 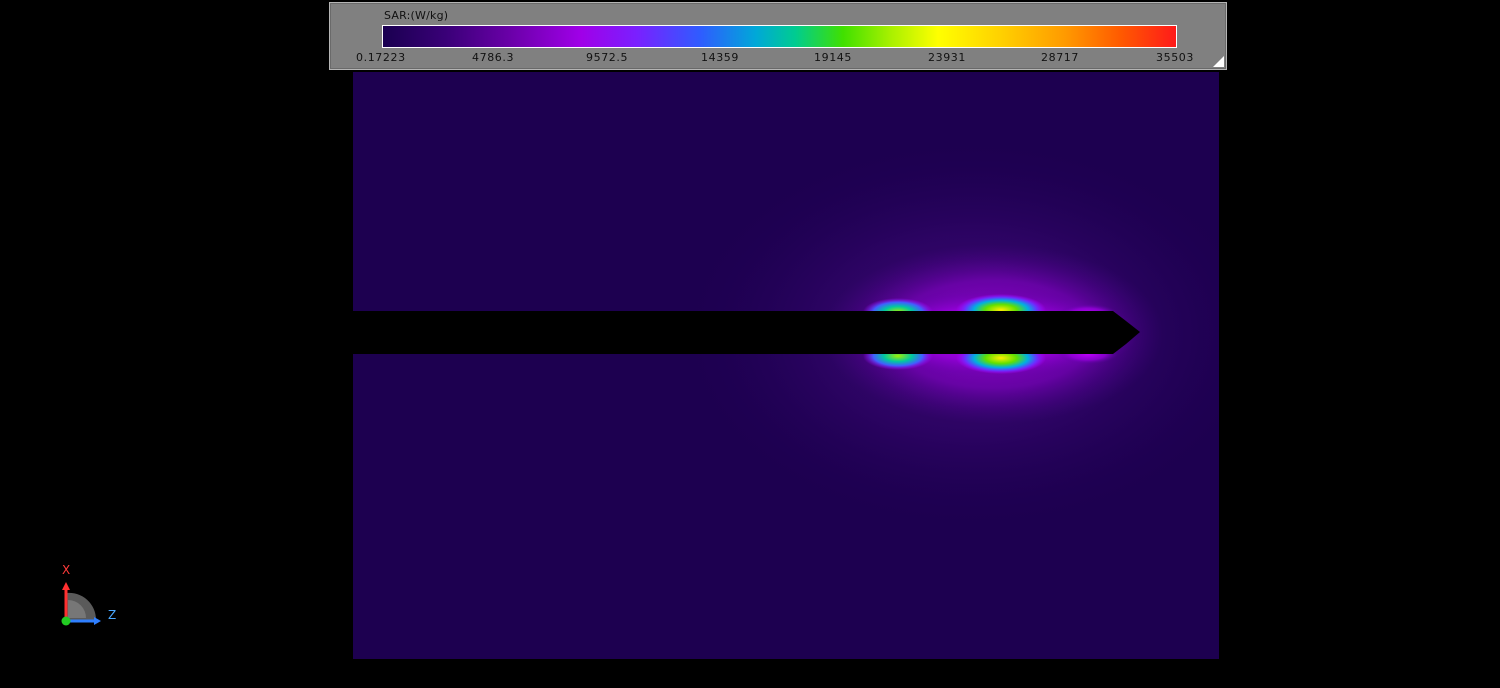 What do you see at coordinates (416, 15) in the screenshot?
I see `legend-title: SAR:(W/kg)` at bounding box center [416, 15].